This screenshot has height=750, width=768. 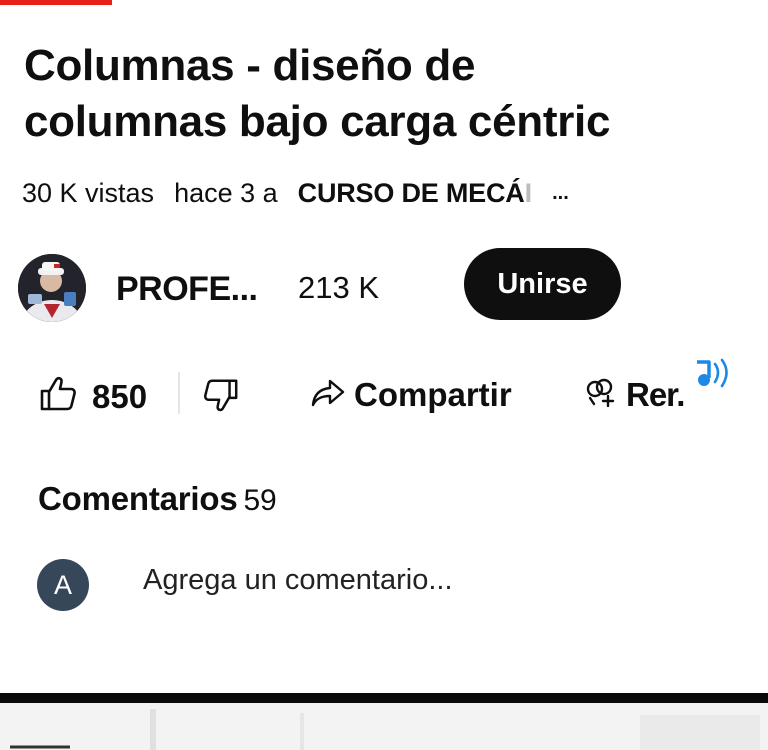 I want to click on user-avatar: A, so click(x=63, y=585).